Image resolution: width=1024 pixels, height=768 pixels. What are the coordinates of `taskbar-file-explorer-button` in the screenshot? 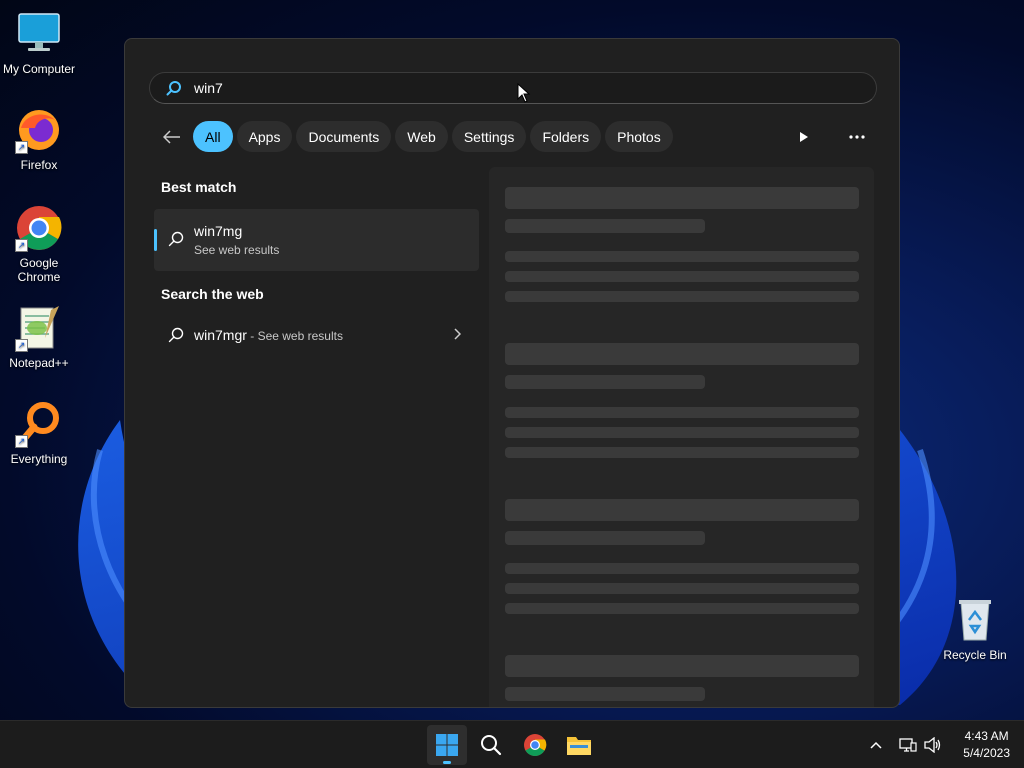 It's located at (579, 745).